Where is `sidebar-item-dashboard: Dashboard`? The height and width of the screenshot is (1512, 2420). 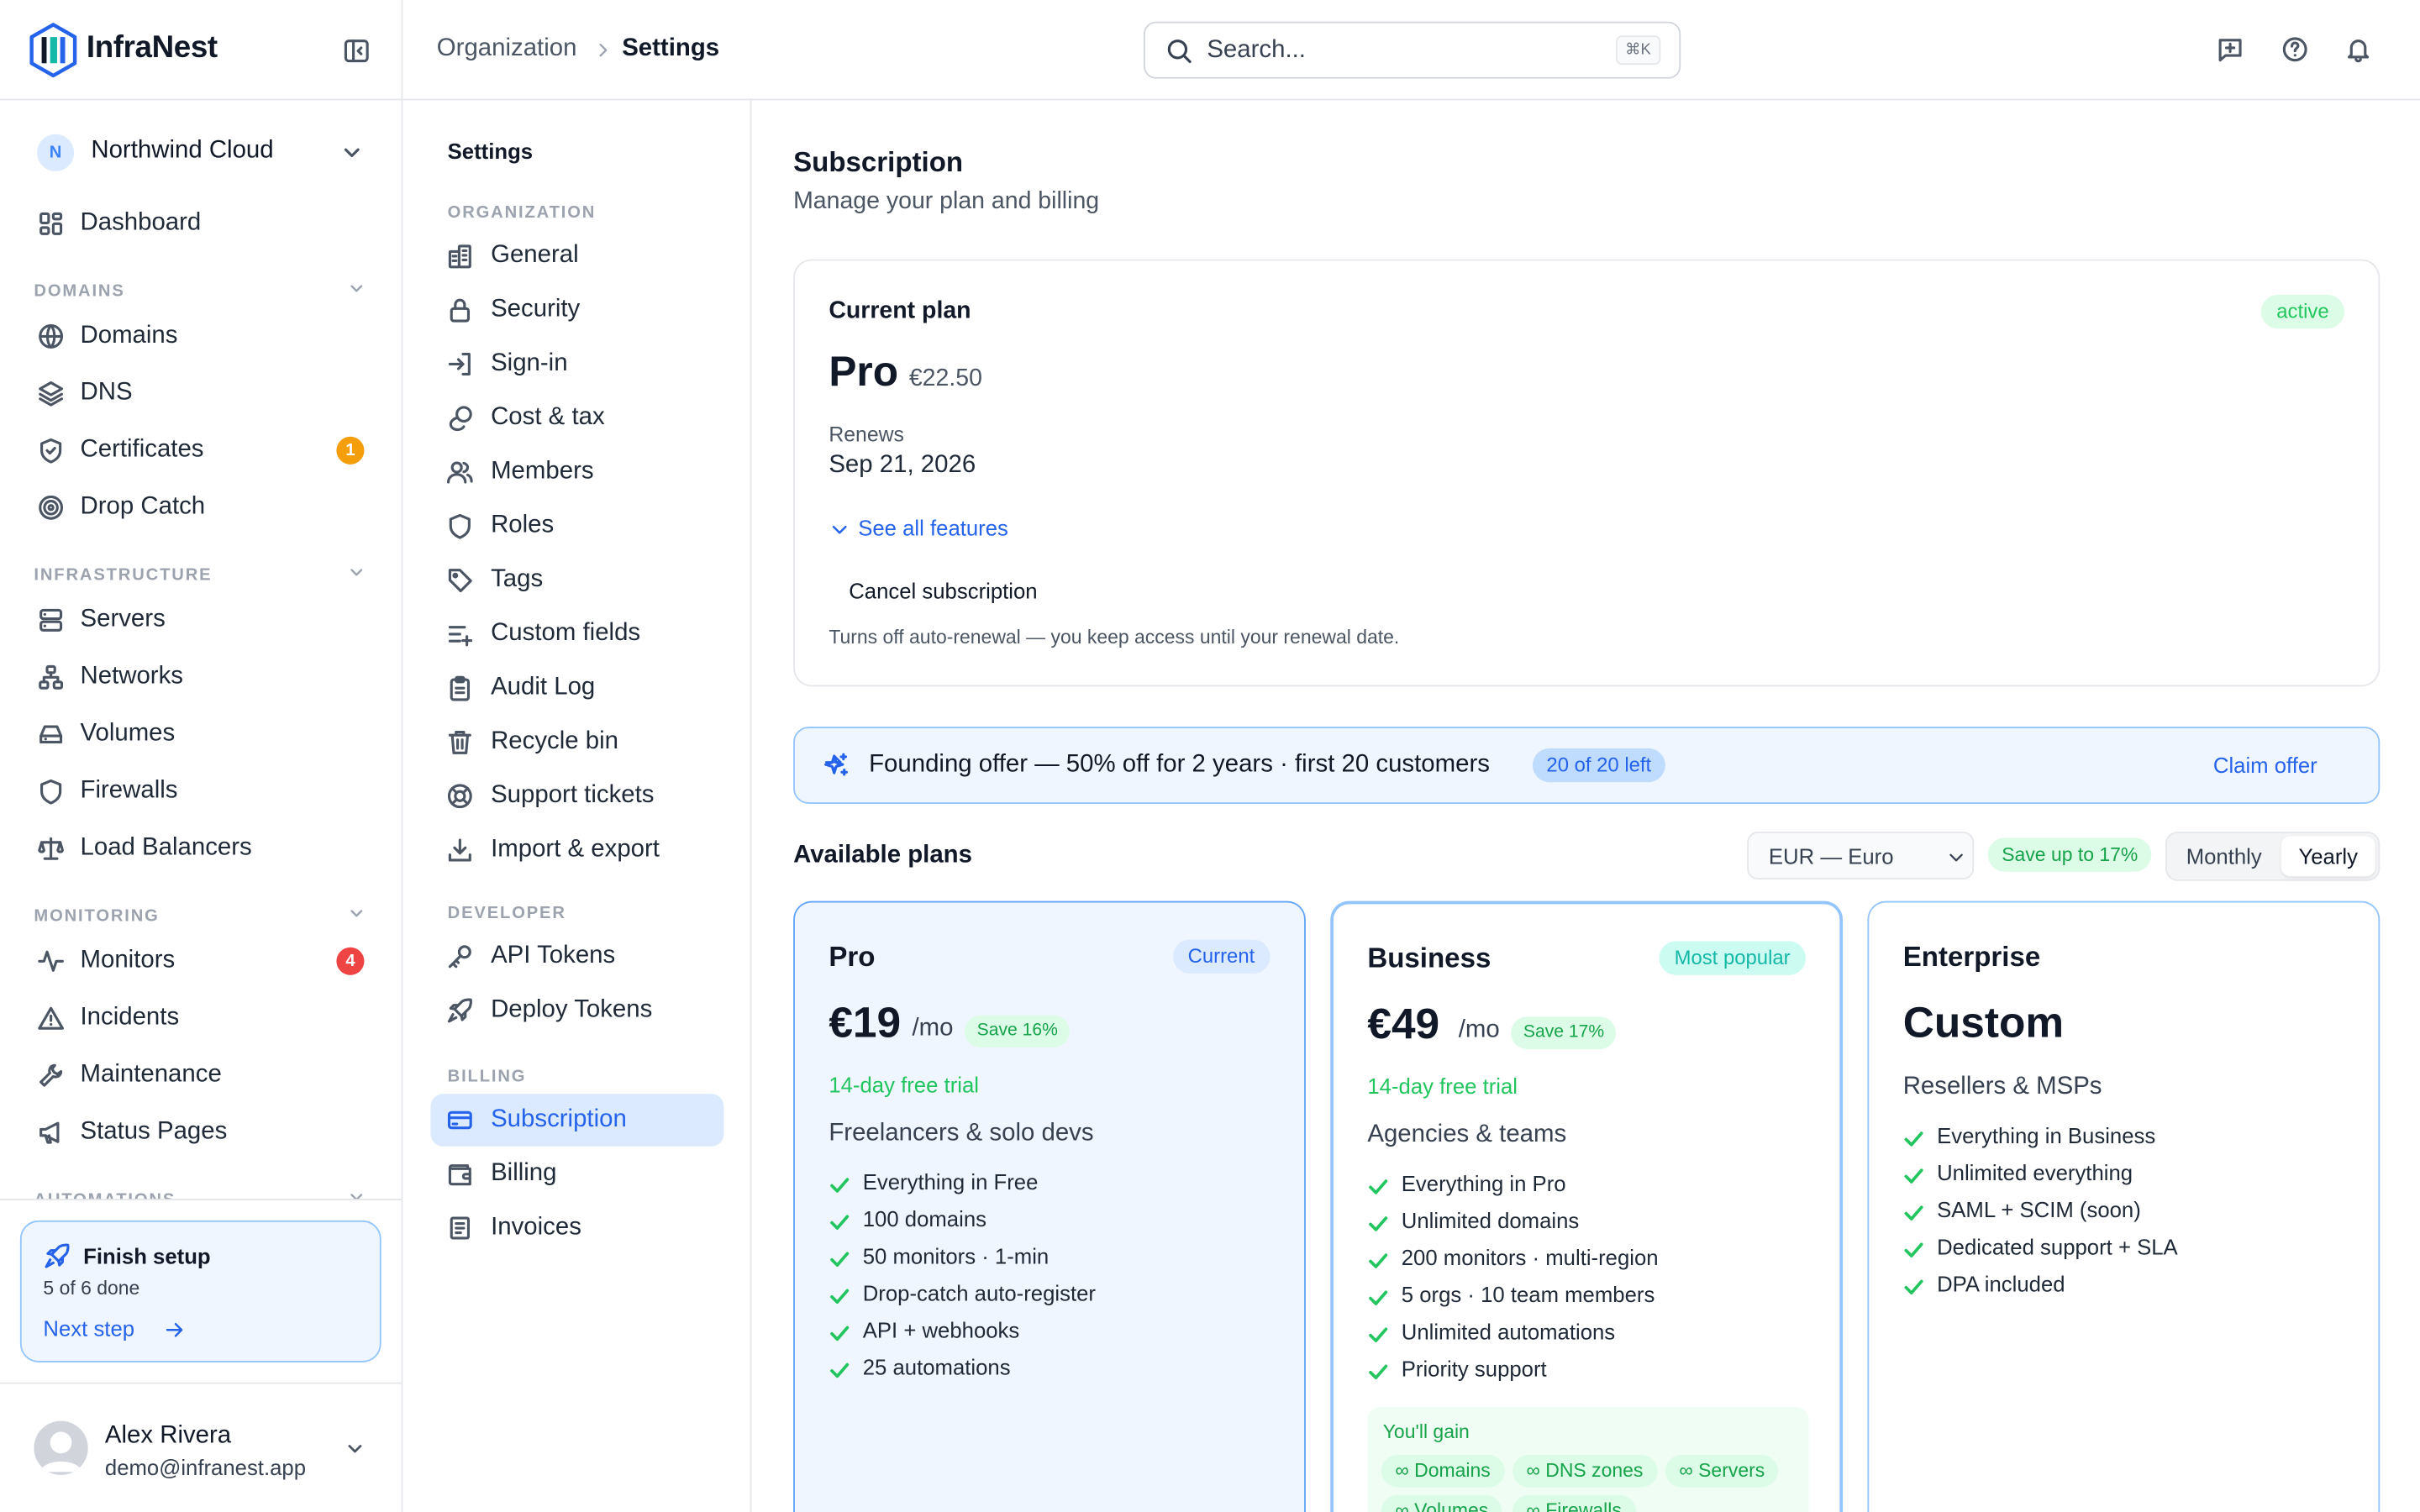
sidebar-item-dashboard: Dashboard is located at coordinates (201, 223).